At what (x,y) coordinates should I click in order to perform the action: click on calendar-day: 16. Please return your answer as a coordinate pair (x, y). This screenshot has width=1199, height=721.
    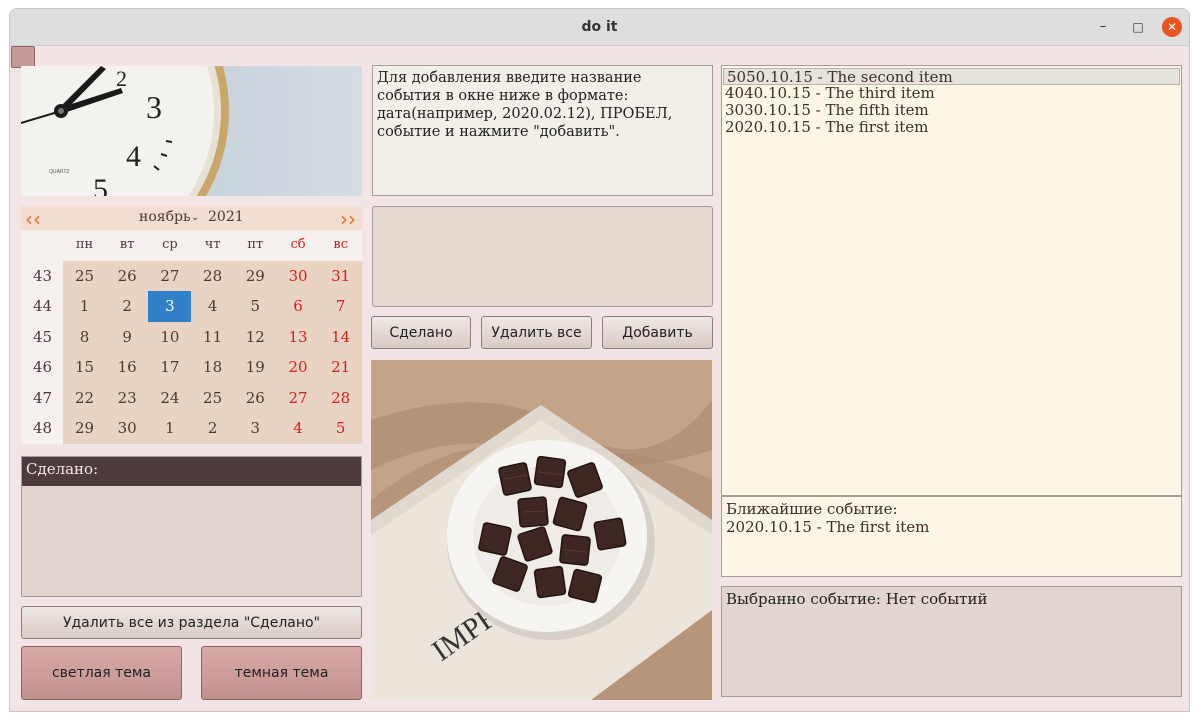
    Looking at the image, I should click on (127, 367).